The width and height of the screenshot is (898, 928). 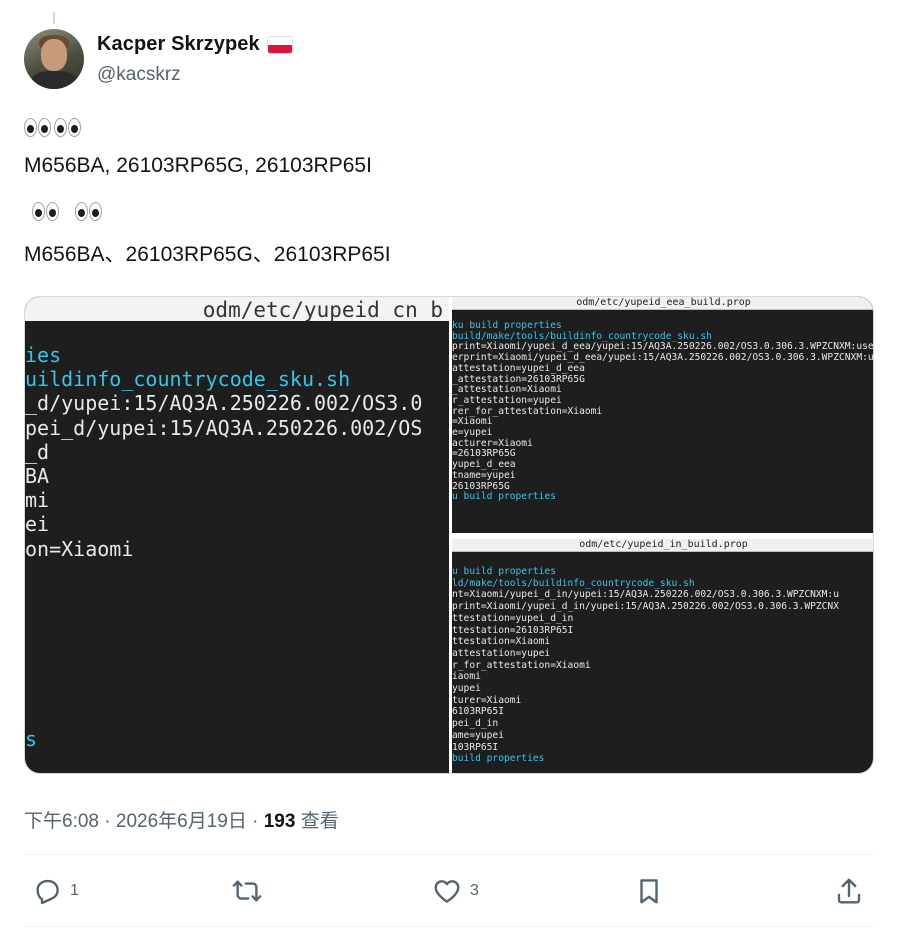 What do you see at coordinates (37, 476) in the screenshot?
I see `terminal-line: BA` at bounding box center [37, 476].